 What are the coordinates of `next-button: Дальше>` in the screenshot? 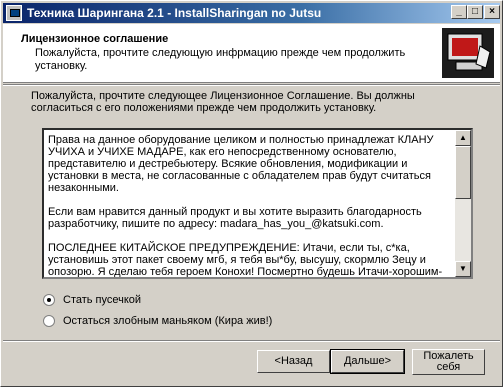 It's located at (367, 361).